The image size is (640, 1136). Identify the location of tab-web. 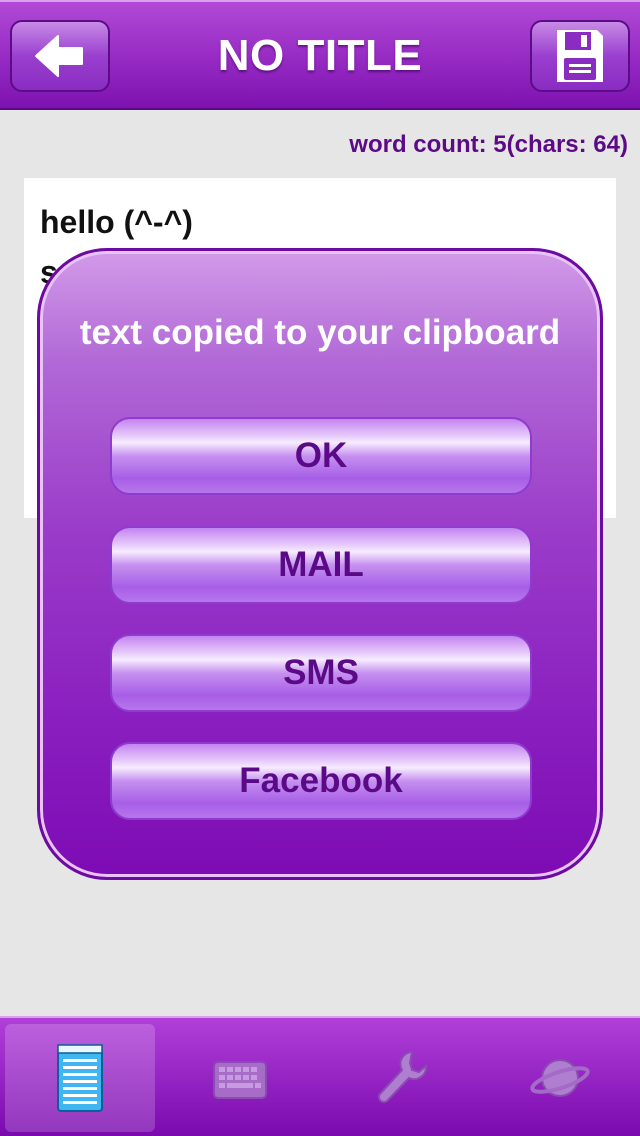
(560, 1078).